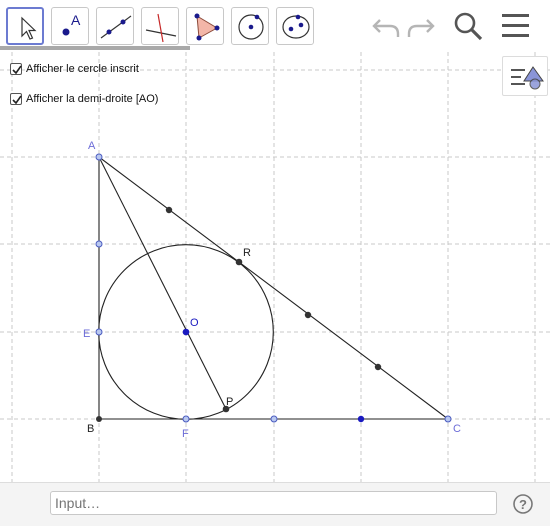  What do you see at coordinates (92, 146) in the screenshot?
I see `point-a-label: A` at bounding box center [92, 146].